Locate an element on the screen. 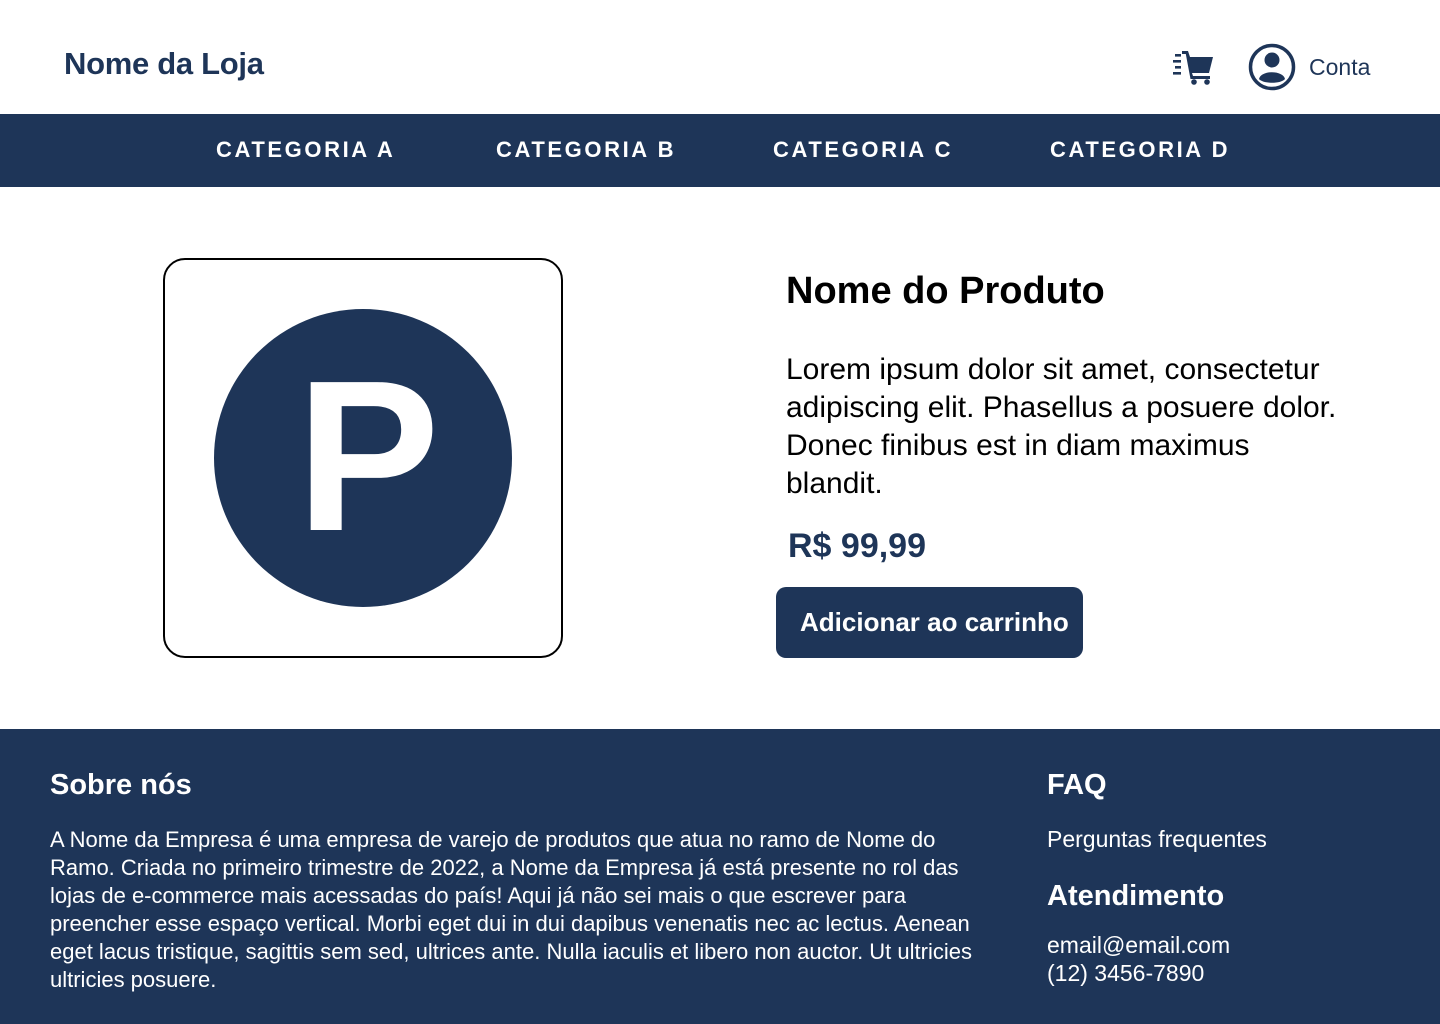 This screenshot has width=1440, height=1024. product-price: R$ 99,99 is located at coordinates (857, 546).